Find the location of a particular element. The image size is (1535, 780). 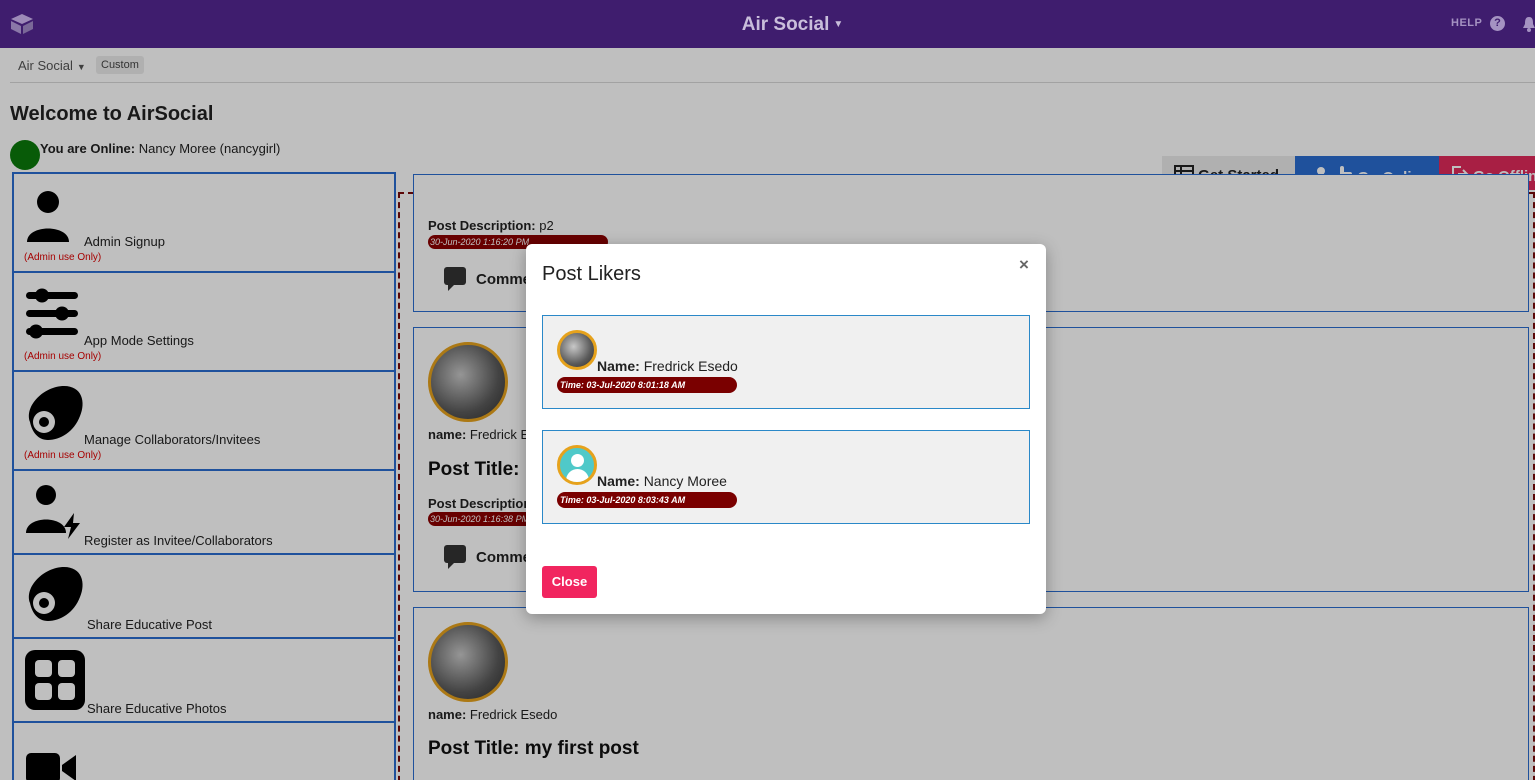

help-link: HELP is located at coordinates (1466, 23).